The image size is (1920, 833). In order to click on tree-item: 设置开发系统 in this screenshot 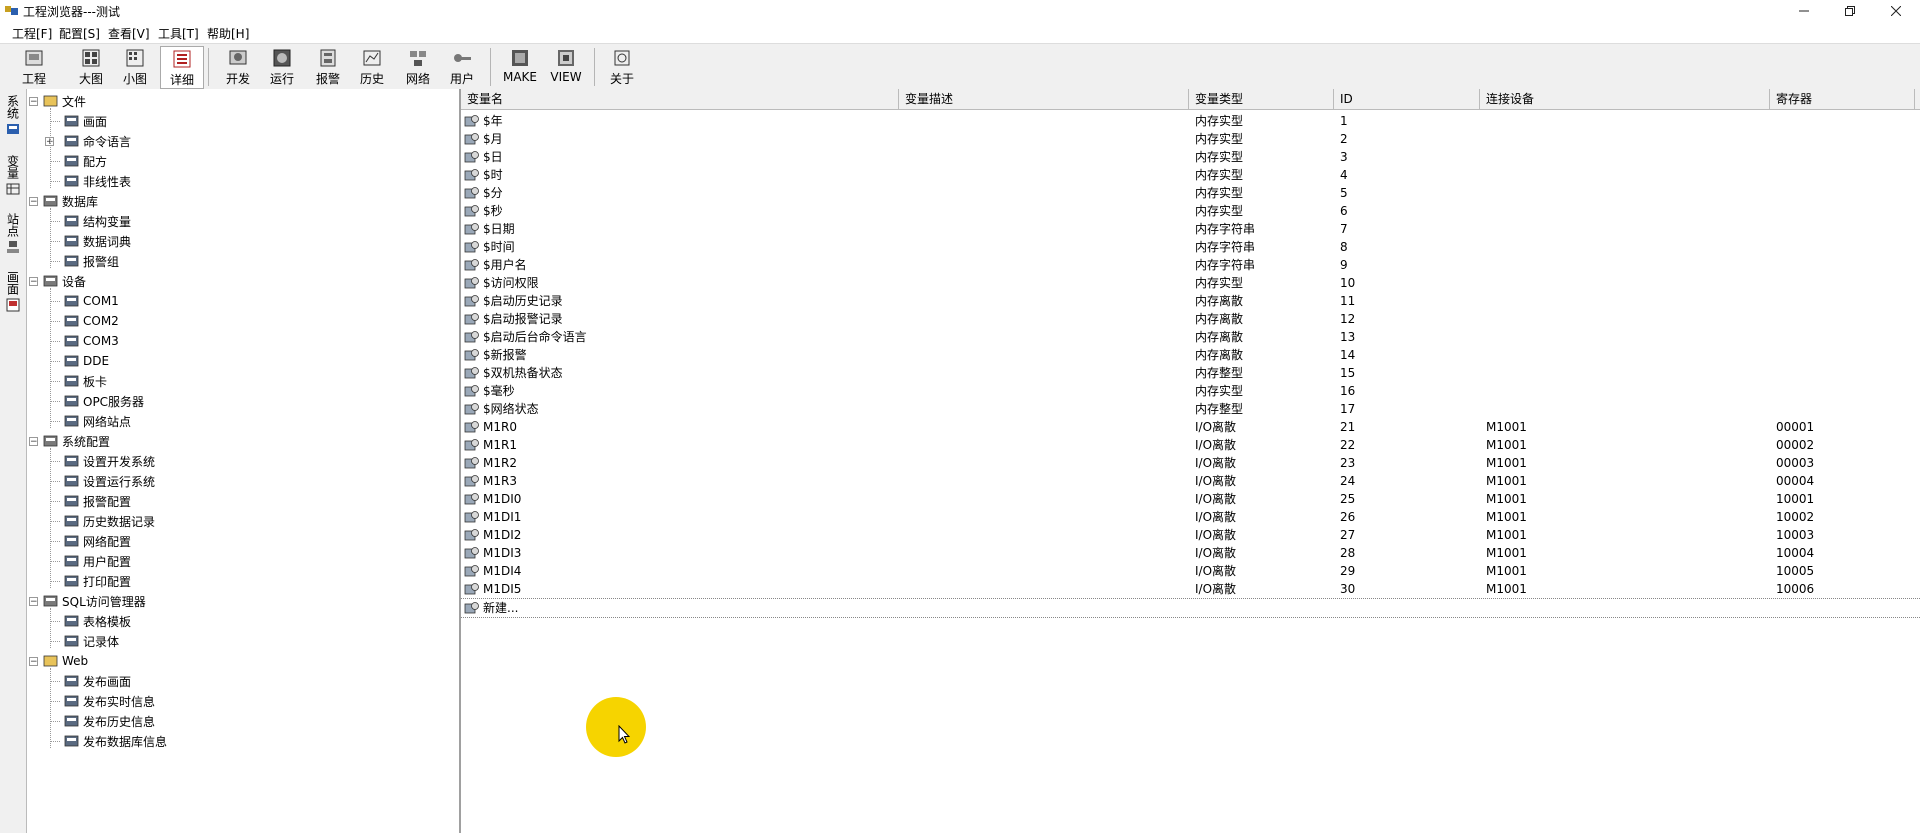, I will do `click(109, 461)`.